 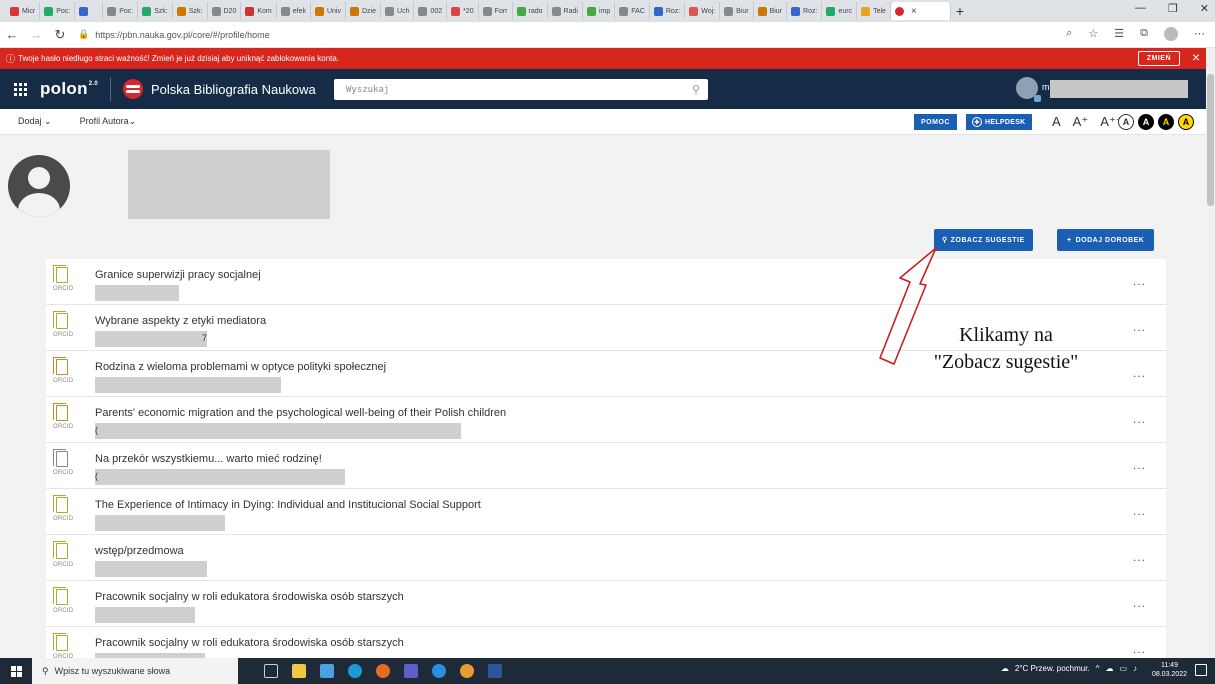 I want to click on close-tab-icon: ×, so click(x=914, y=11).